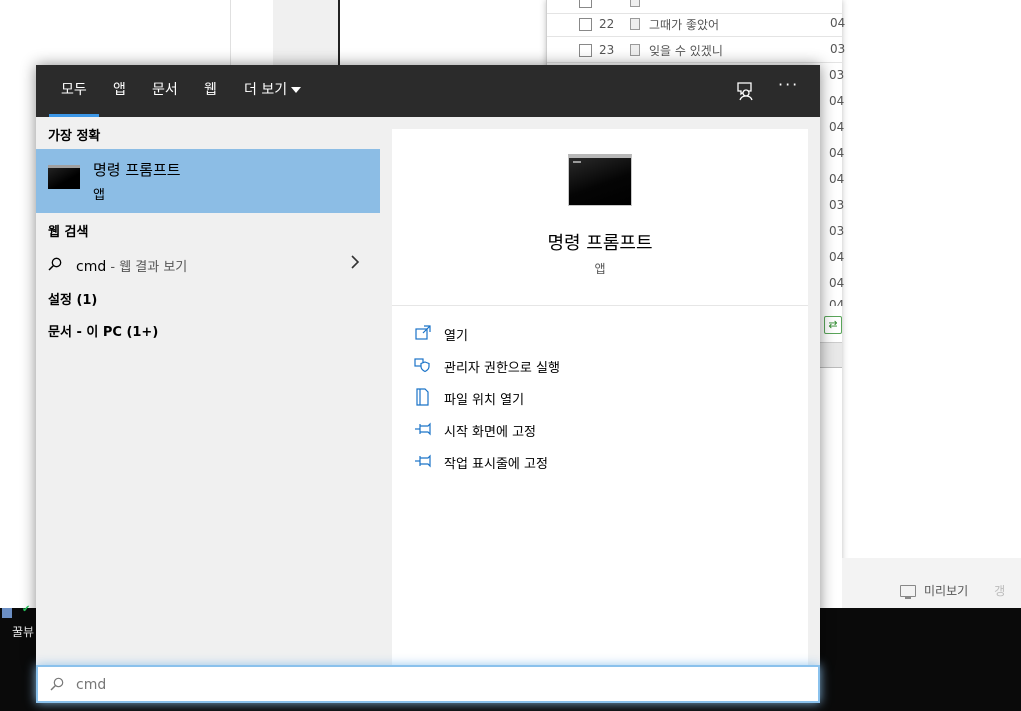  Describe the element at coordinates (604, 366) in the screenshot. I see `run-as-admin-action: 관리자 권한으로 실행` at that location.